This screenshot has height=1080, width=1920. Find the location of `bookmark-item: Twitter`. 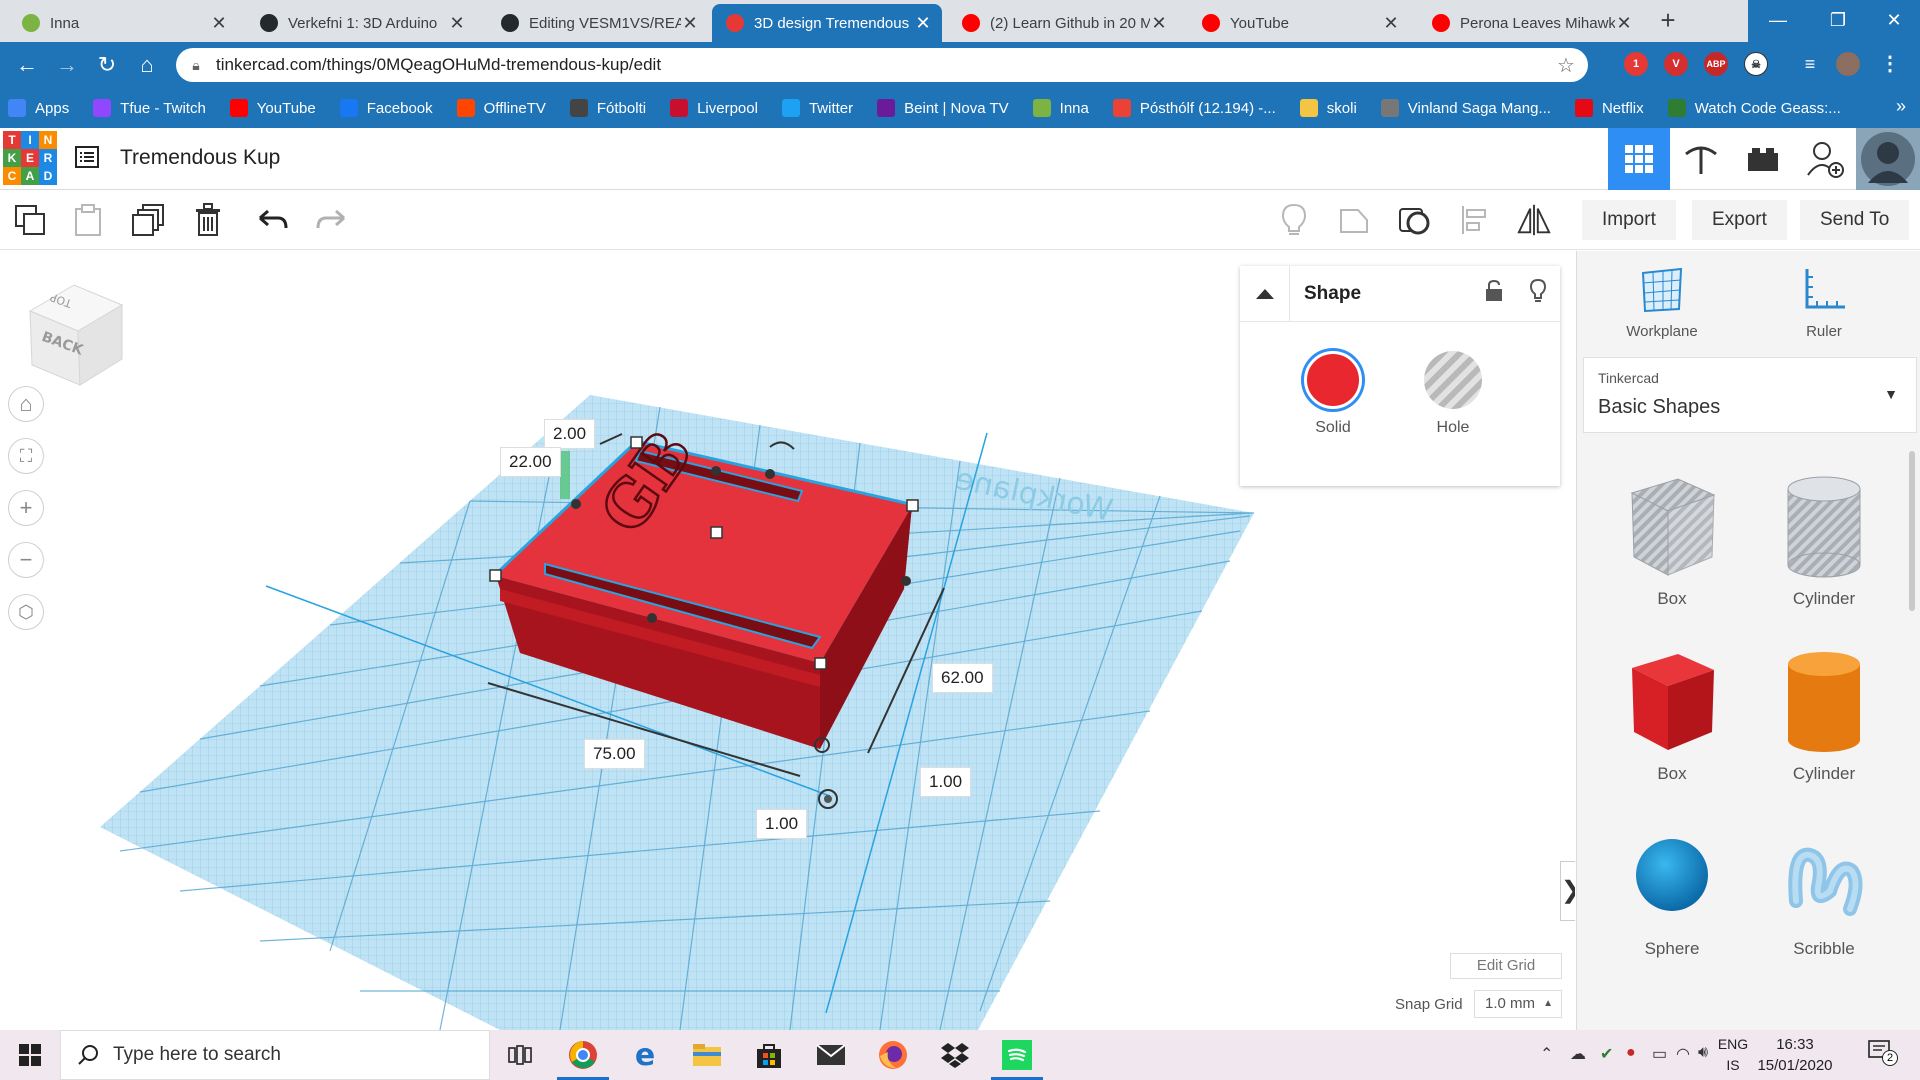

bookmark-item: Twitter is located at coordinates (817, 108).